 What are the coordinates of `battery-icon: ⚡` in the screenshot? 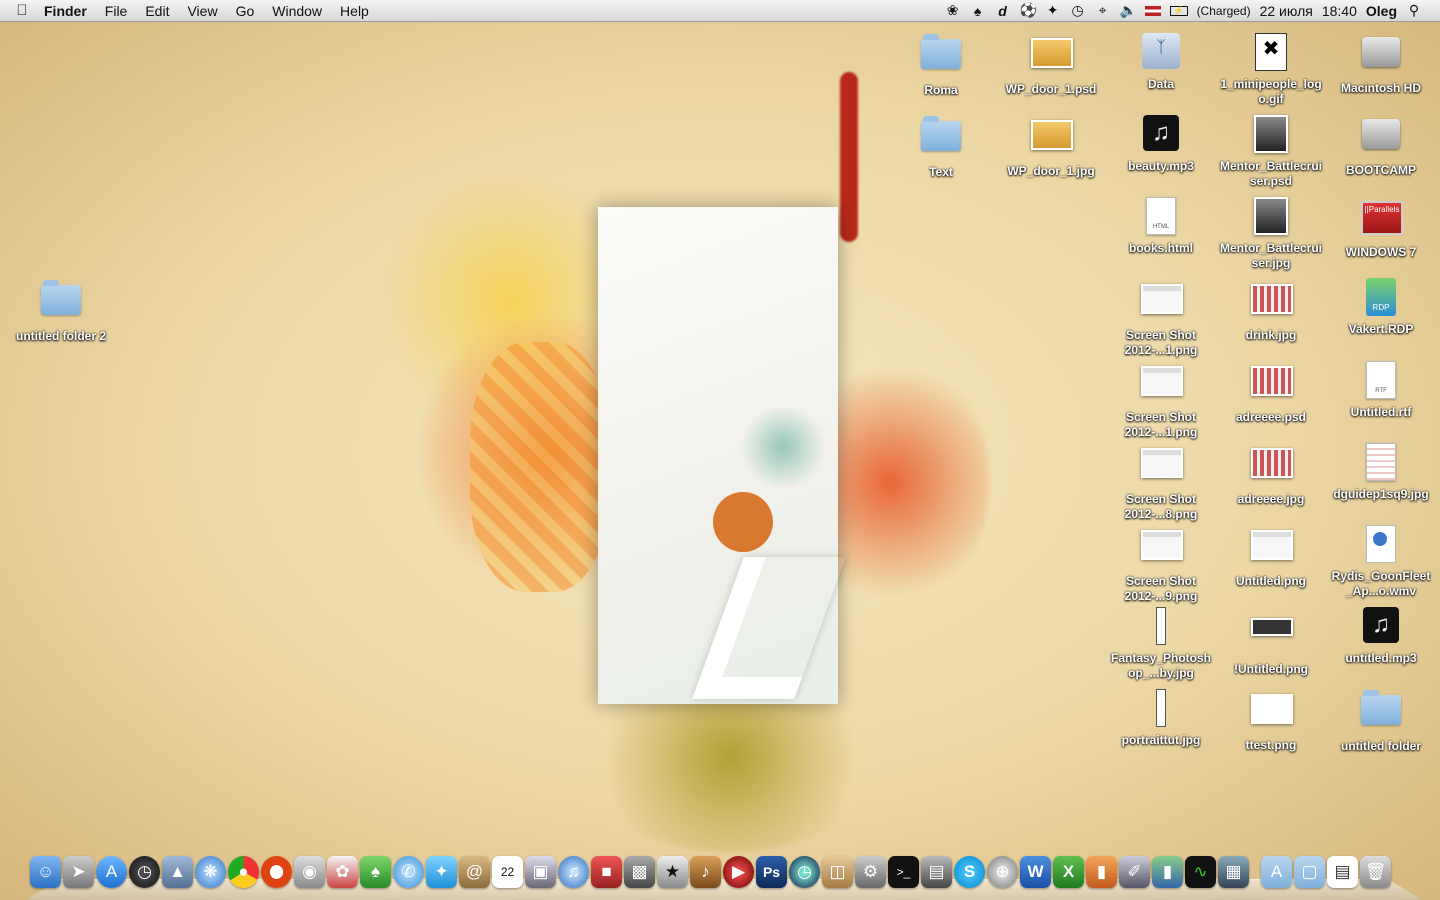 It's located at (1178, 10).